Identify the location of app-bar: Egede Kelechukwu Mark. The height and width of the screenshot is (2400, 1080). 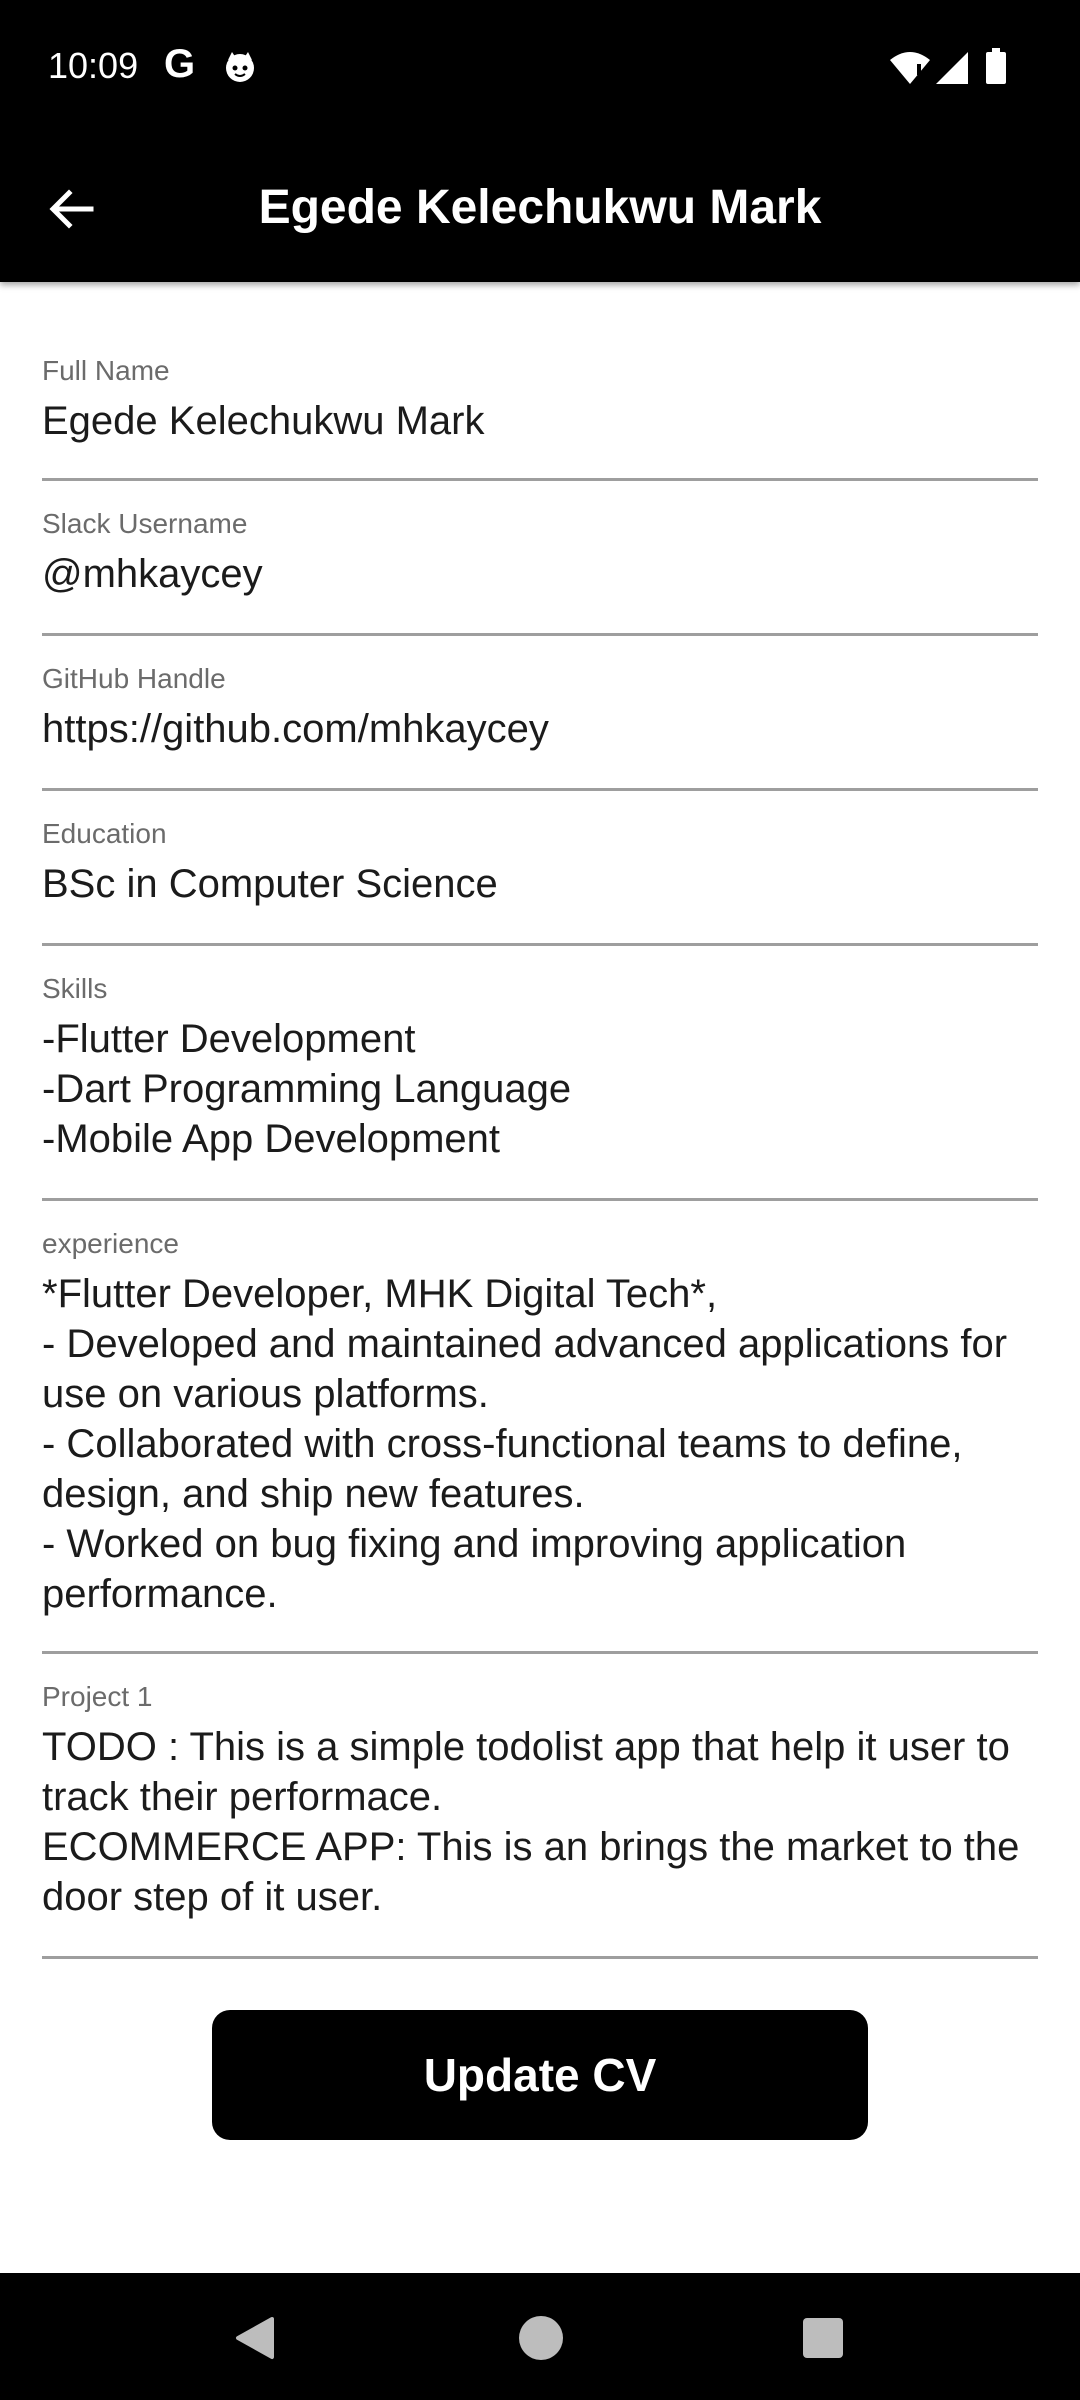
(540, 208).